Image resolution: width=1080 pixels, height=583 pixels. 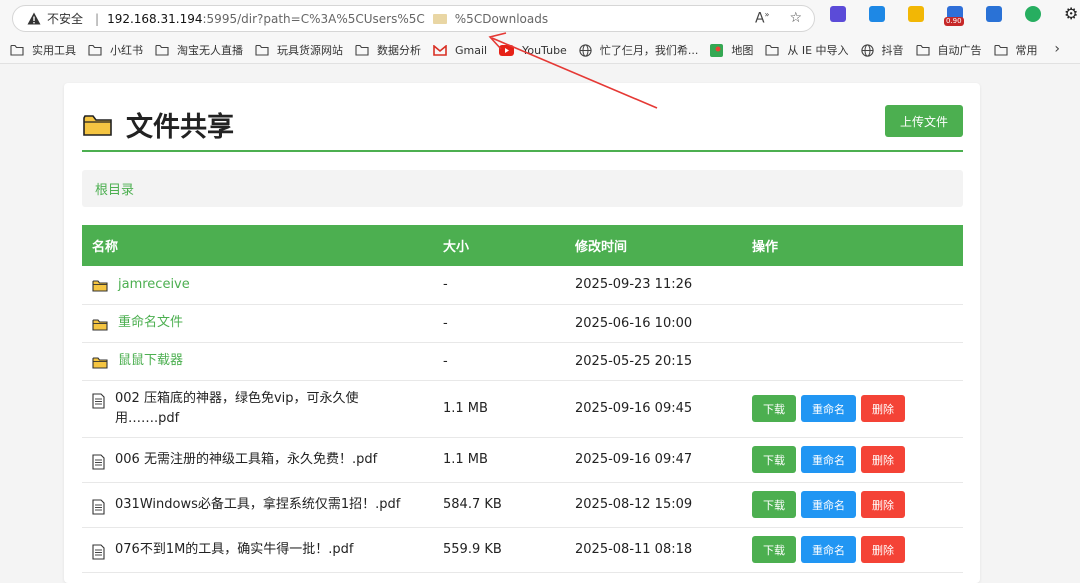 I want to click on file-icon, so click(x=101, y=400).